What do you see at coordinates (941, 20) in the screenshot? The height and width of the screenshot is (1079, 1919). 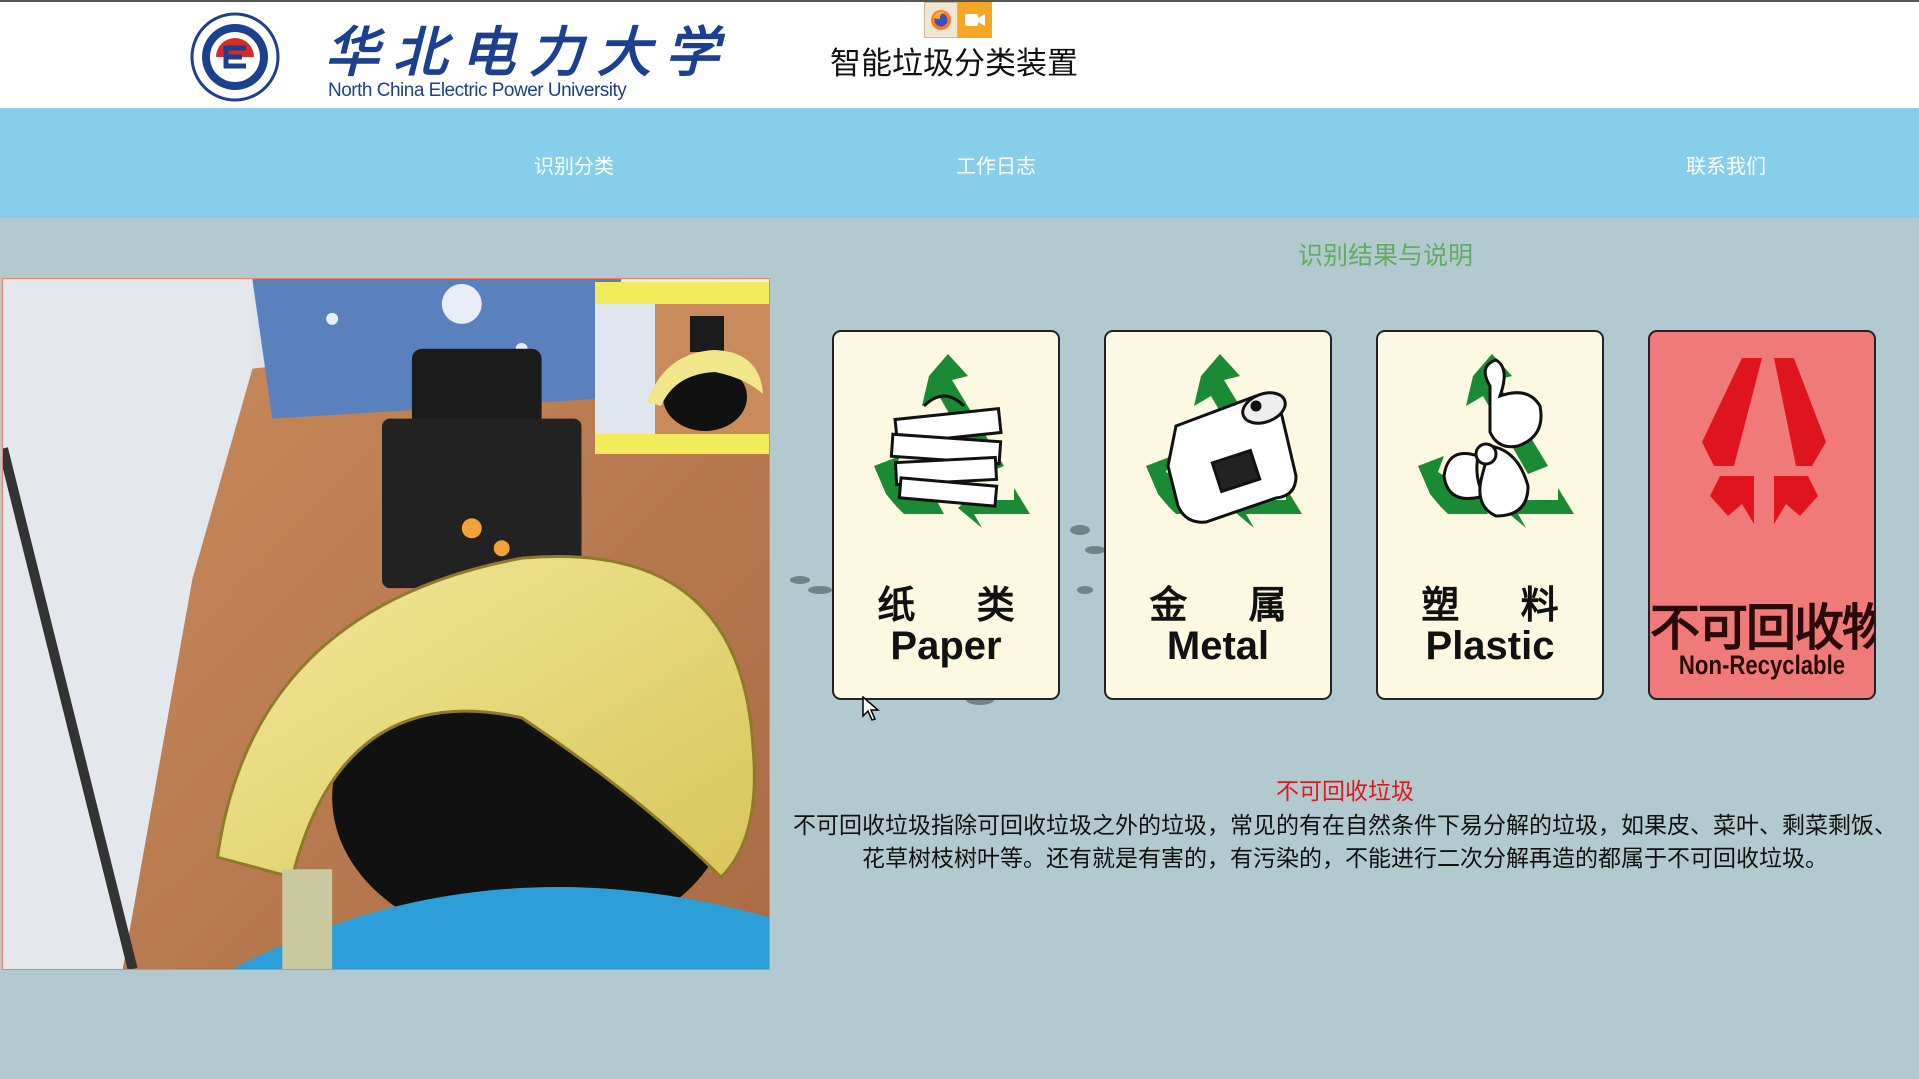 I see `firefox-icon` at bounding box center [941, 20].